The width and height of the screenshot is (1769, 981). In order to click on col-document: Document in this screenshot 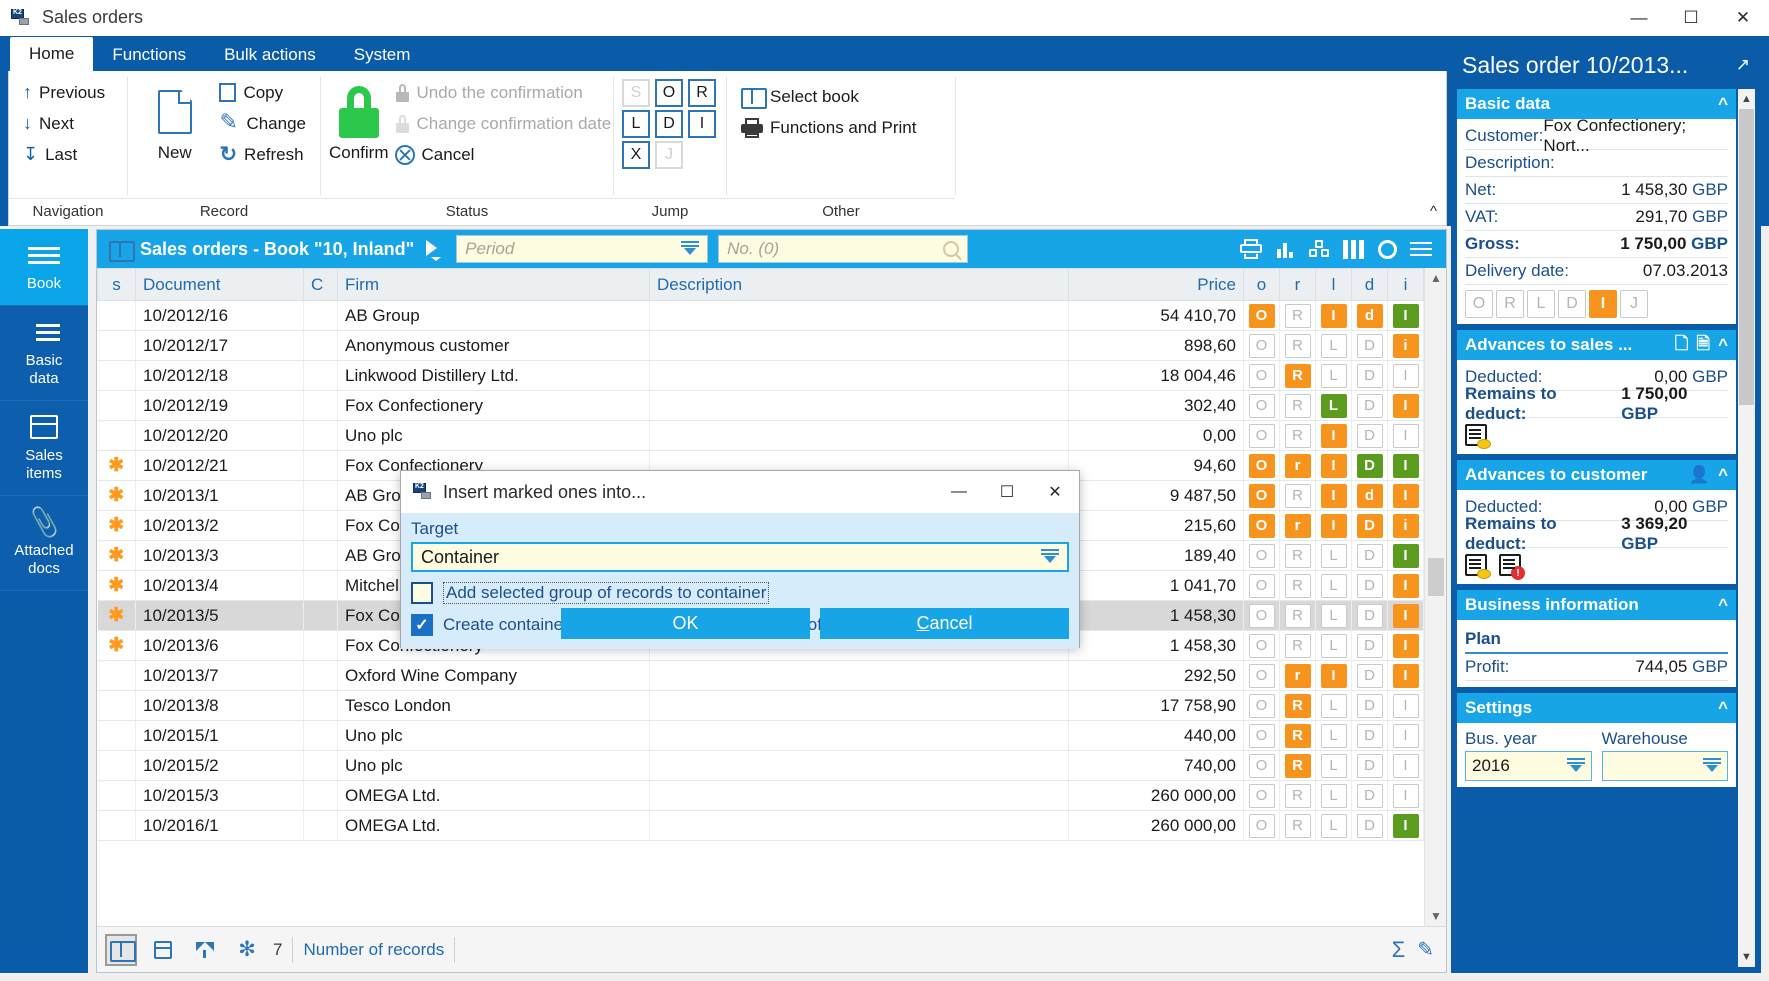, I will do `click(219, 284)`.